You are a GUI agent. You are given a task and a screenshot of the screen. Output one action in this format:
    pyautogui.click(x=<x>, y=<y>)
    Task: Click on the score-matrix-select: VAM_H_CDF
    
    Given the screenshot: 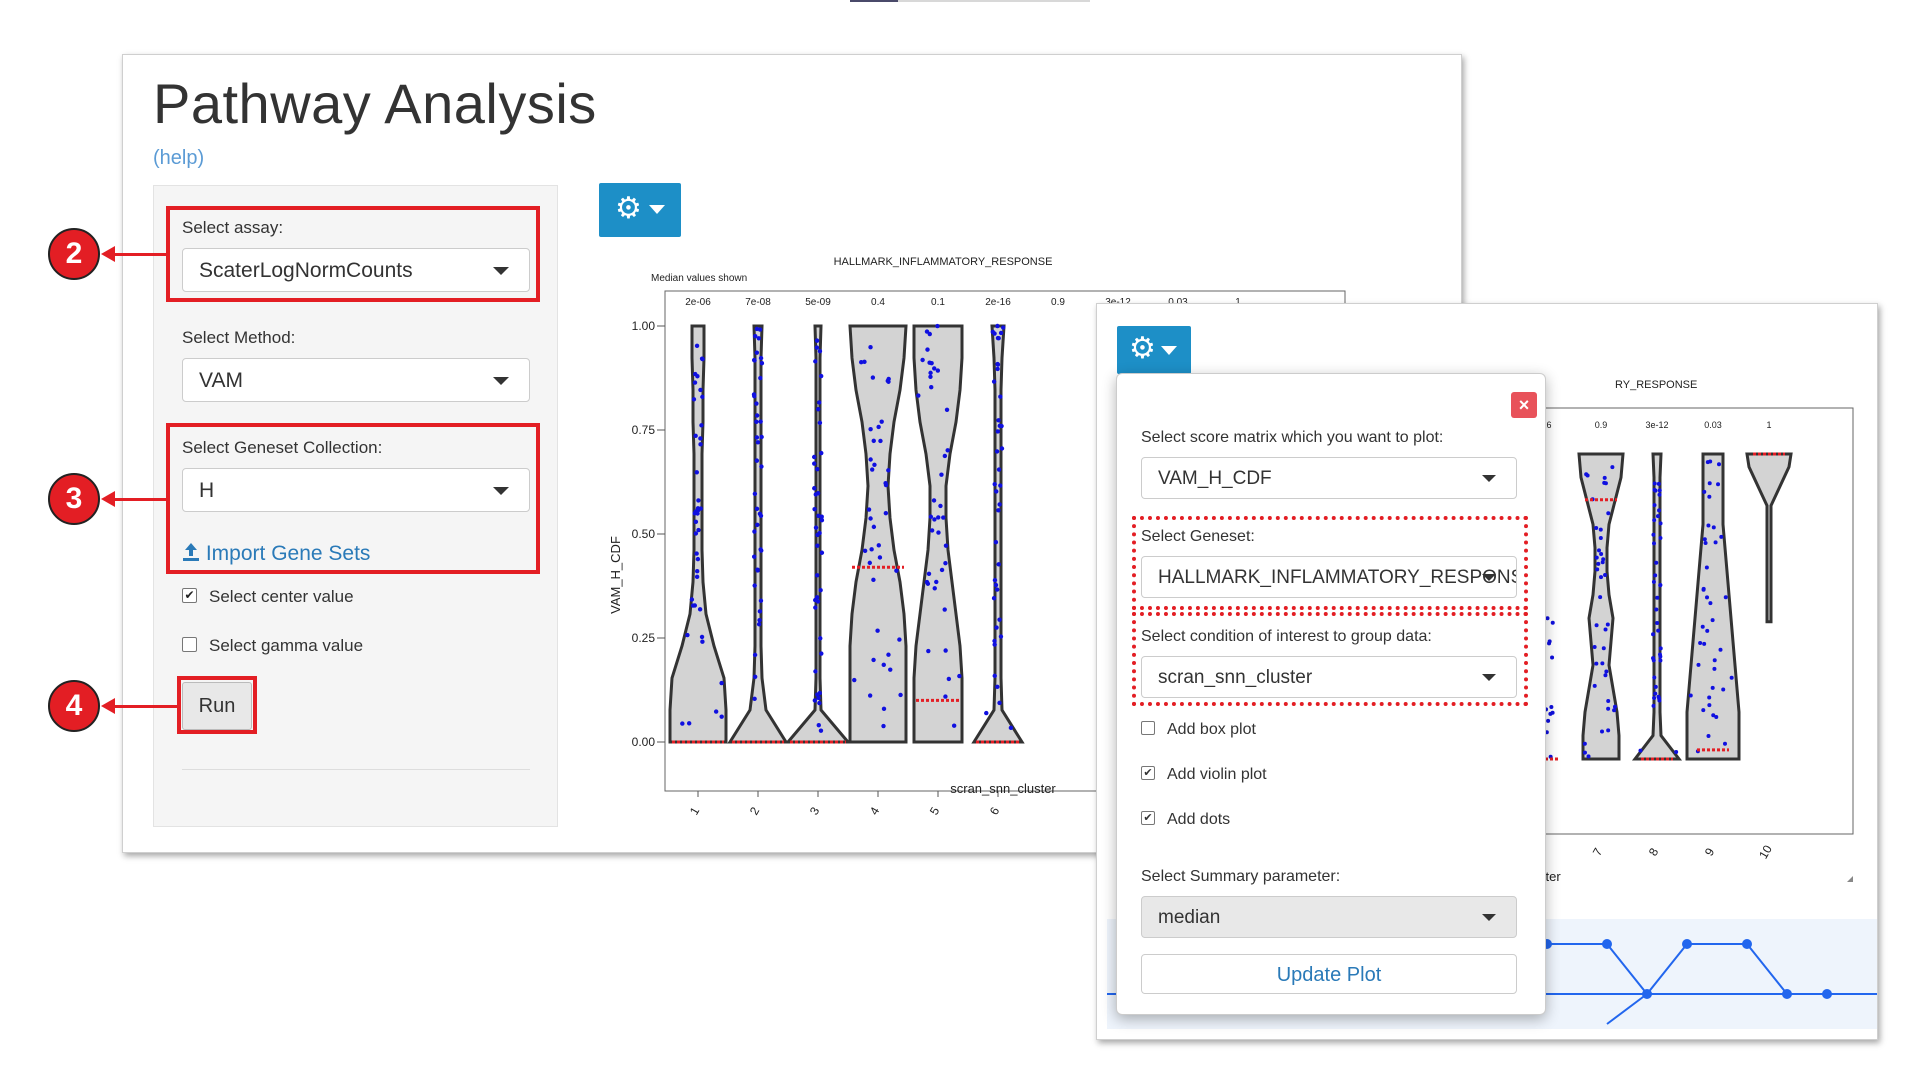 What is the action you would take?
    pyautogui.click(x=1329, y=478)
    